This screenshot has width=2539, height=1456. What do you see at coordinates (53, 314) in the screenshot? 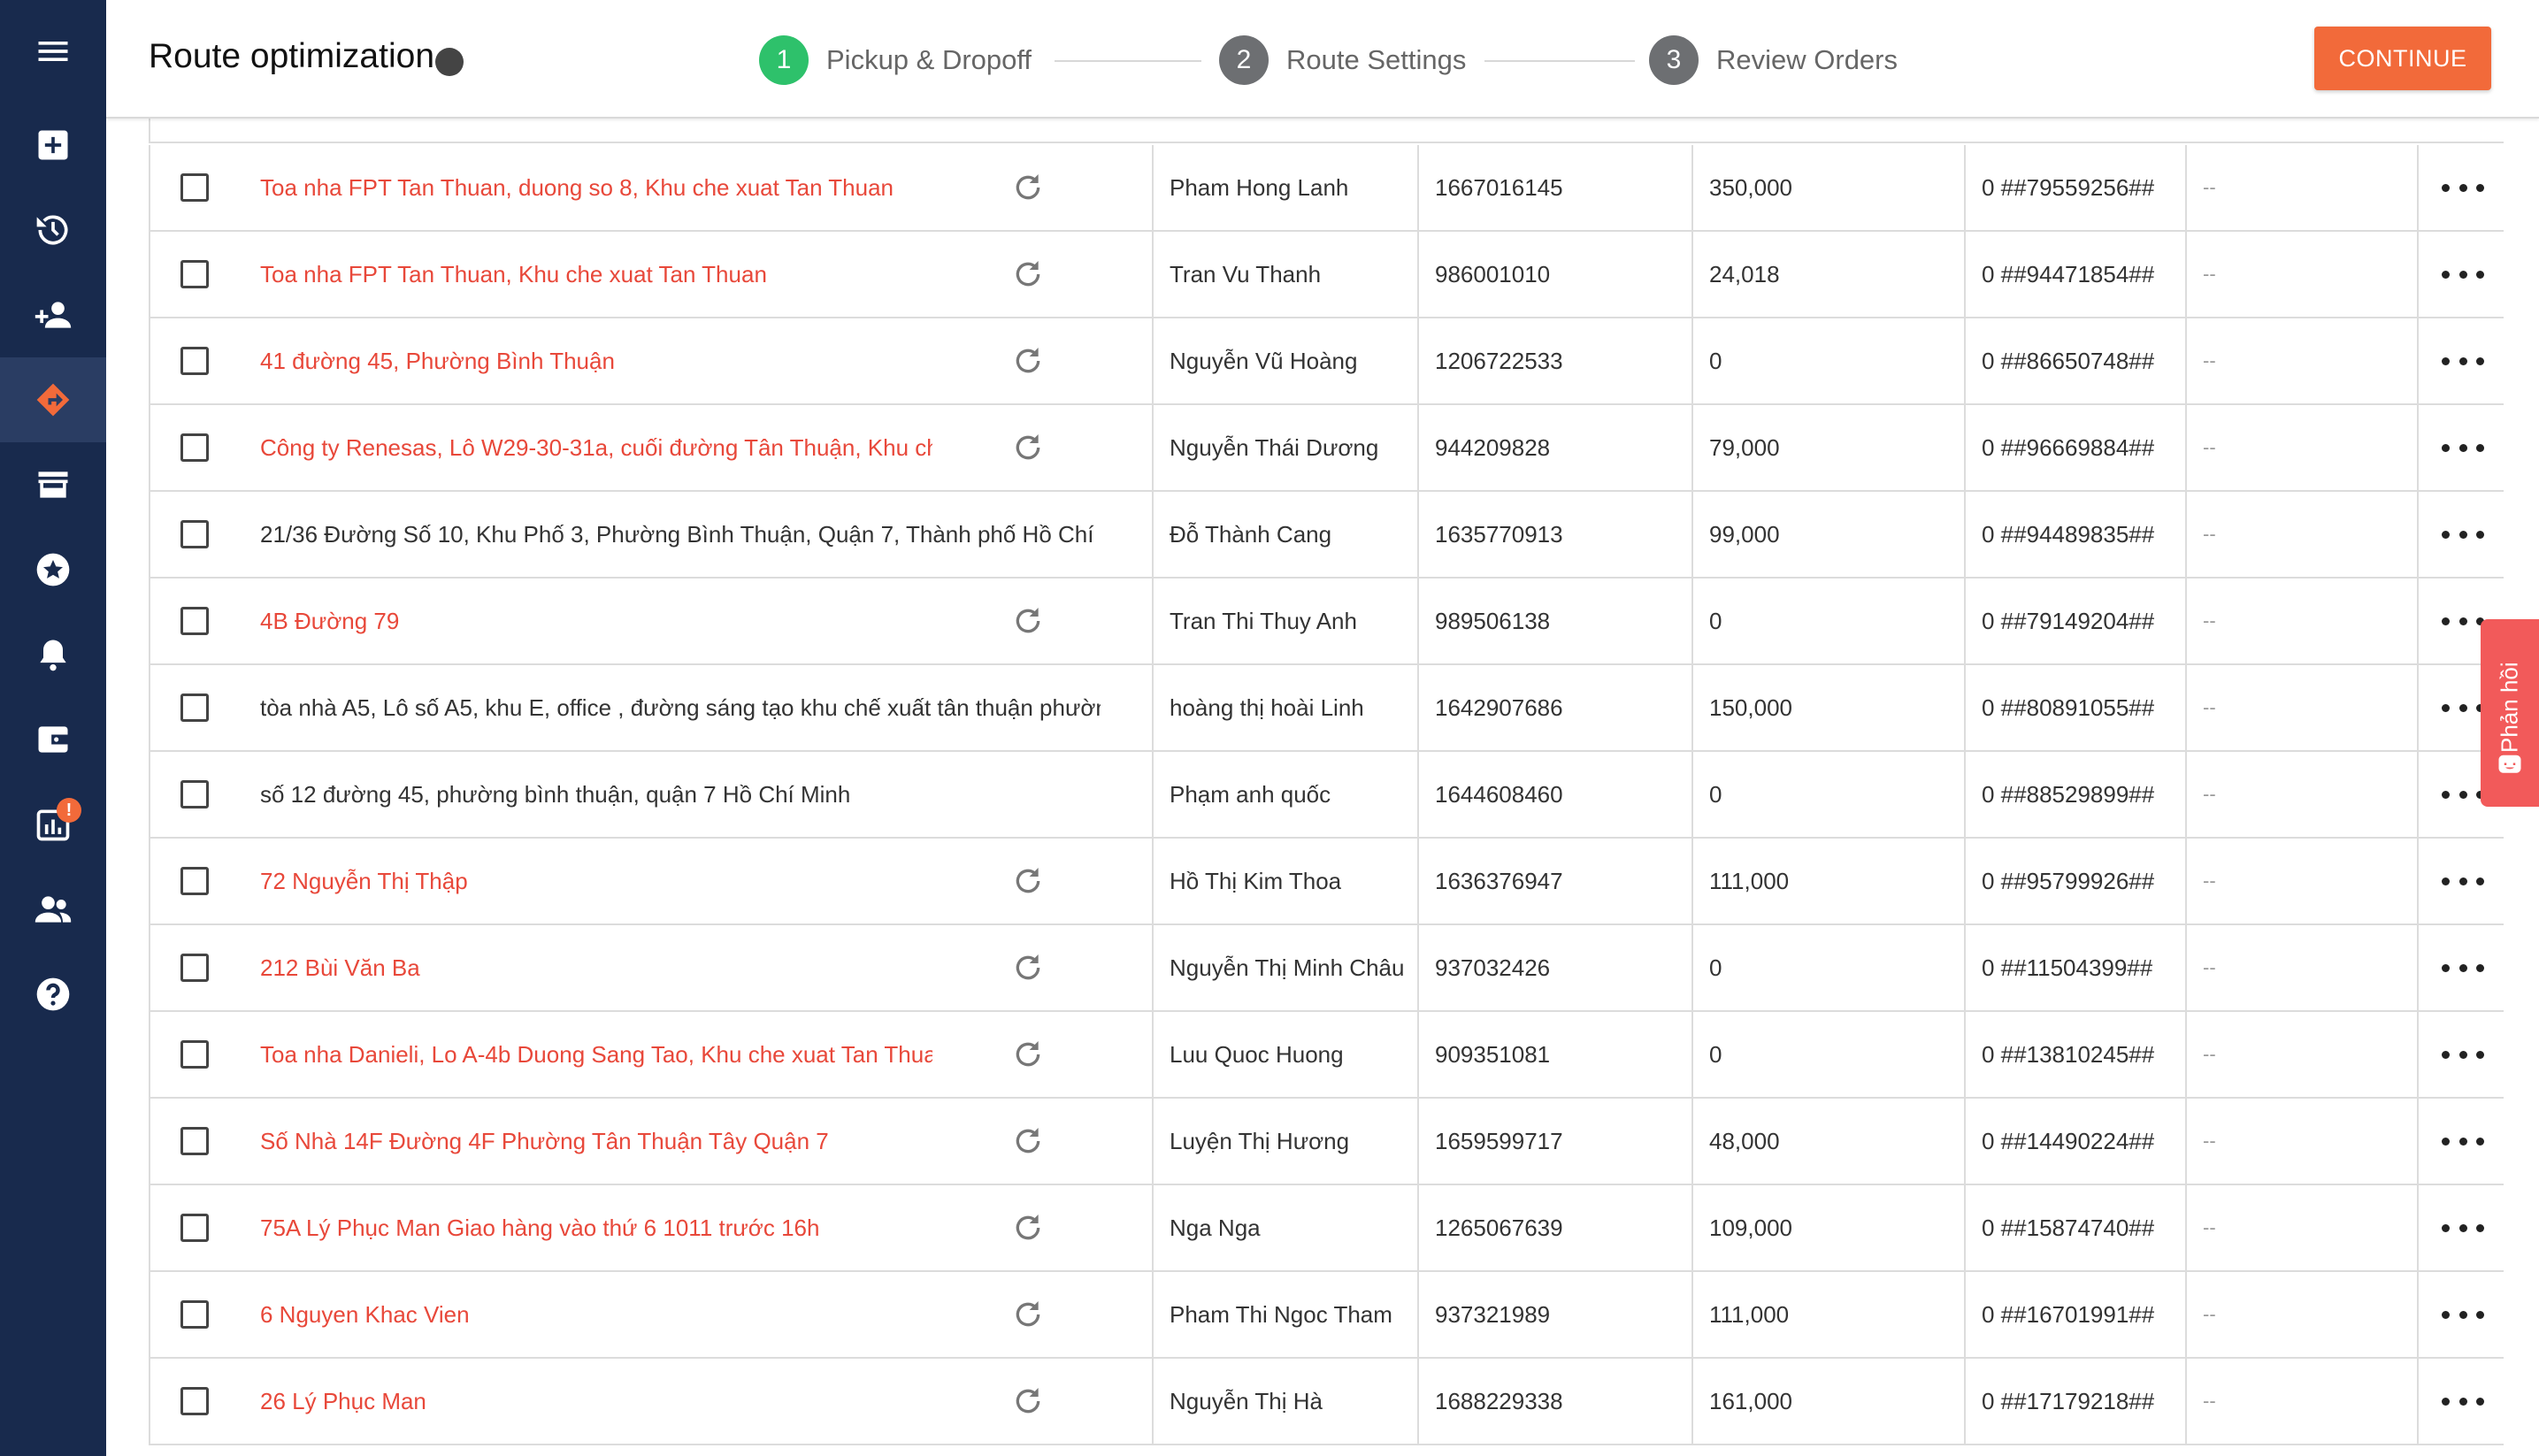
I see `add-driver-icon` at bounding box center [53, 314].